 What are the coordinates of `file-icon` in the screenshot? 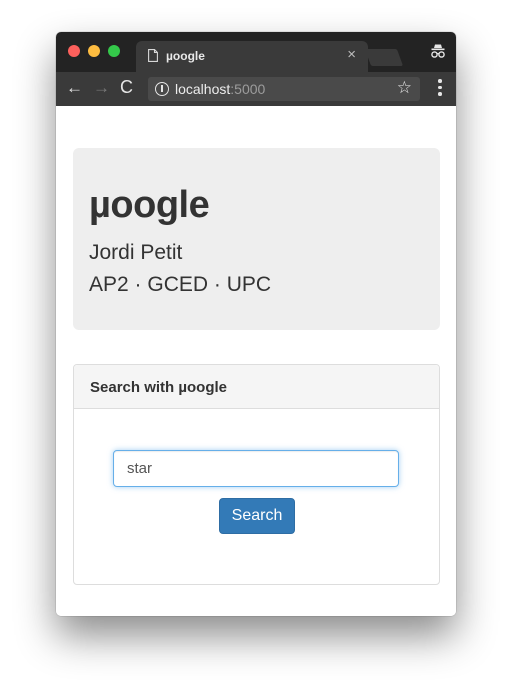 It's located at (153, 55).